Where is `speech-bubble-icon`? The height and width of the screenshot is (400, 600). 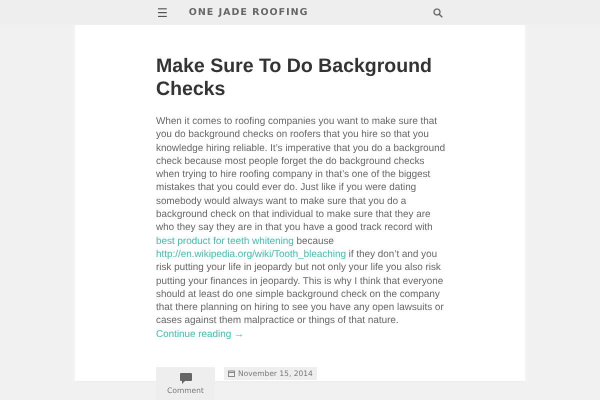
speech-bubble-icon is located at coordinates (186, 378).